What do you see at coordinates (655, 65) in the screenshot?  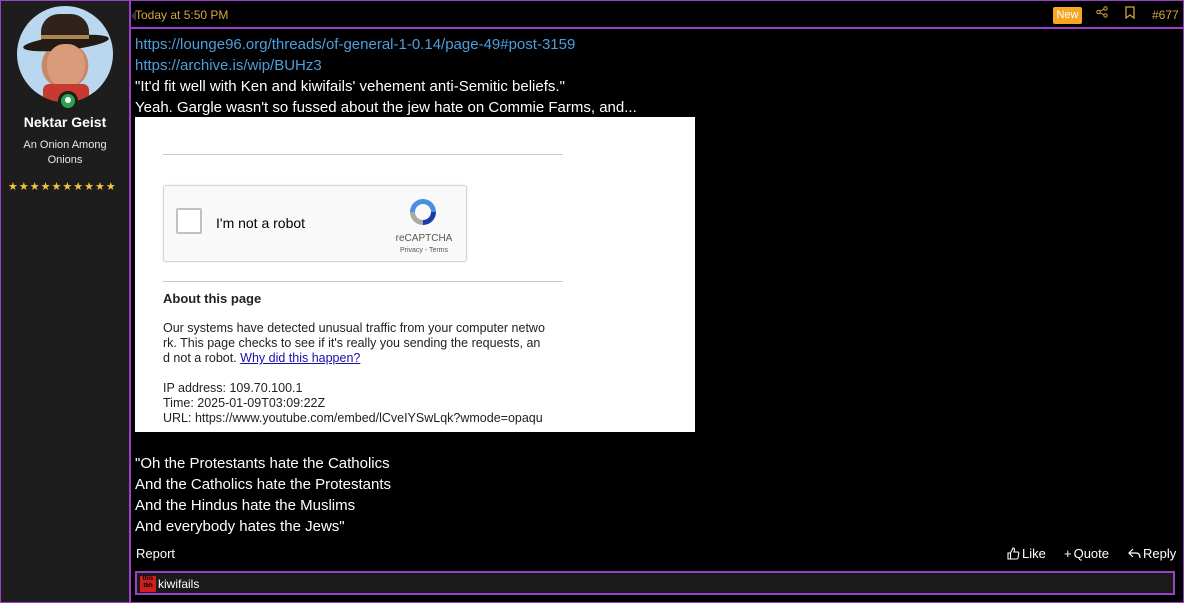 I see `post-link-2: https://archive.is/wip/BUHz3` at bounding box center [655, 65].